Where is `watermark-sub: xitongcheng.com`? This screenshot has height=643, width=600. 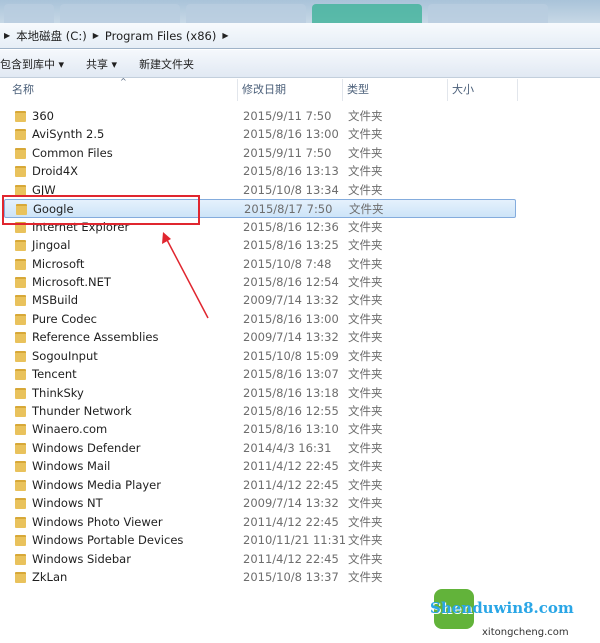
watermark-sub: xitongcheng.com is located at coordinates (525, 632).